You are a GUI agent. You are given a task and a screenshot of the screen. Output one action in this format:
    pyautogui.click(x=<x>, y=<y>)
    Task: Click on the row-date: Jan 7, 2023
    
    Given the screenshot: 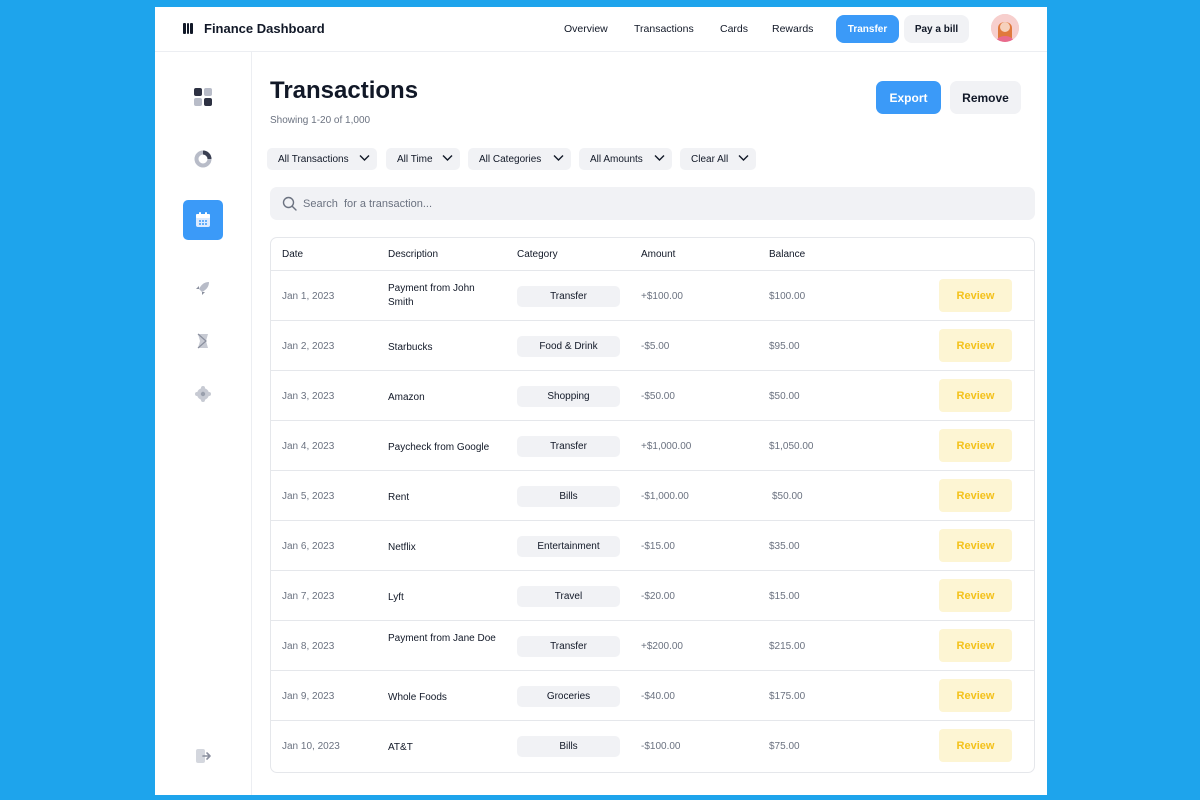 What is the action you would take?
    pyautogui.click(x=308, y=596)
    